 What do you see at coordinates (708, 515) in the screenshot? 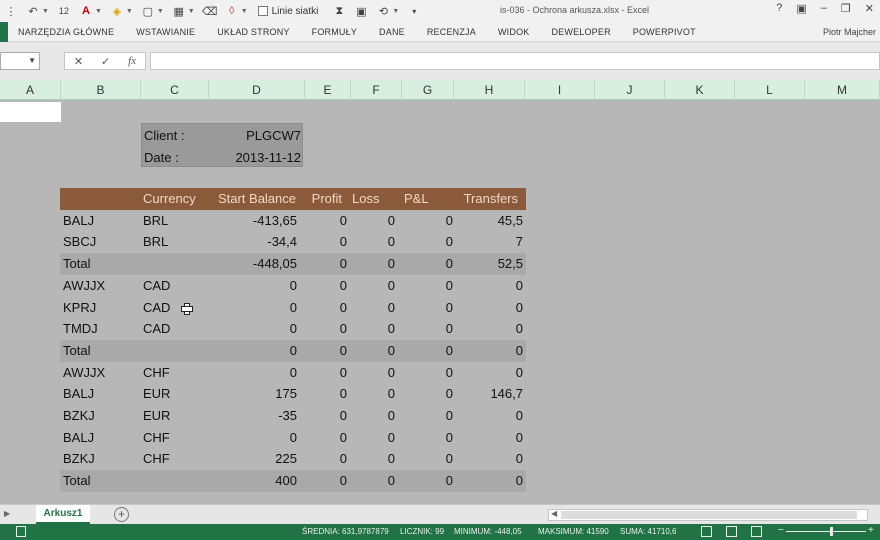
I see `horizontal-scrollbar: ◀` at bounding box center [708, 515].